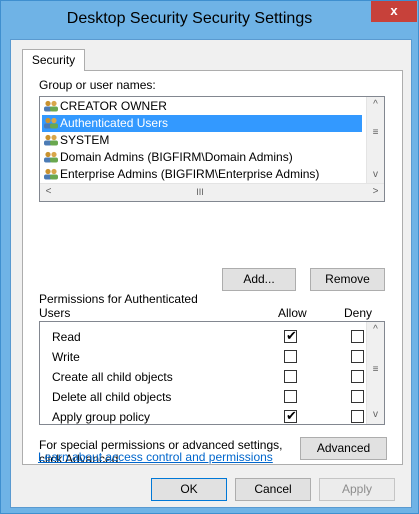 This screenshot has width=419, height=514. What do you see at coordinates (189, 18) in the screenshot?
I see `window-title: Desktop Security Security Settings` at bounding box center [189, 18].